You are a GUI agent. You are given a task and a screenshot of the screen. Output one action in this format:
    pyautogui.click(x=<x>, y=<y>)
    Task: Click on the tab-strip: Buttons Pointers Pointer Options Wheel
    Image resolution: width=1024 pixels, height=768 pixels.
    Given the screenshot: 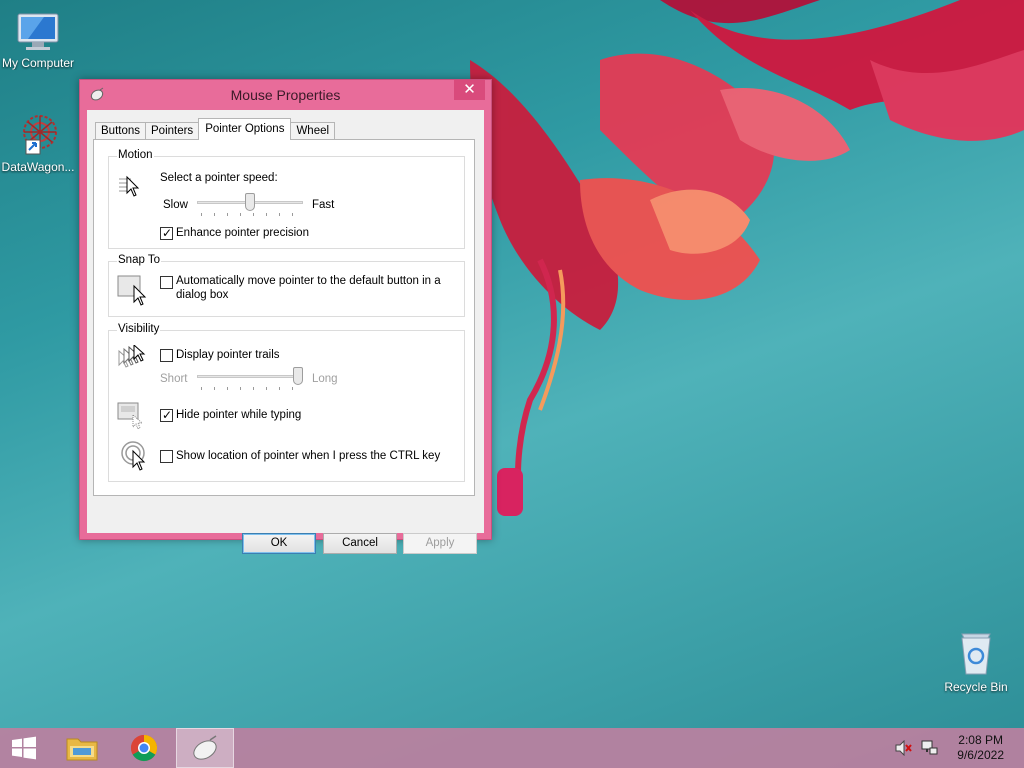 What is the action you would take?
    pyautogui.click(x=215, y=129)
    